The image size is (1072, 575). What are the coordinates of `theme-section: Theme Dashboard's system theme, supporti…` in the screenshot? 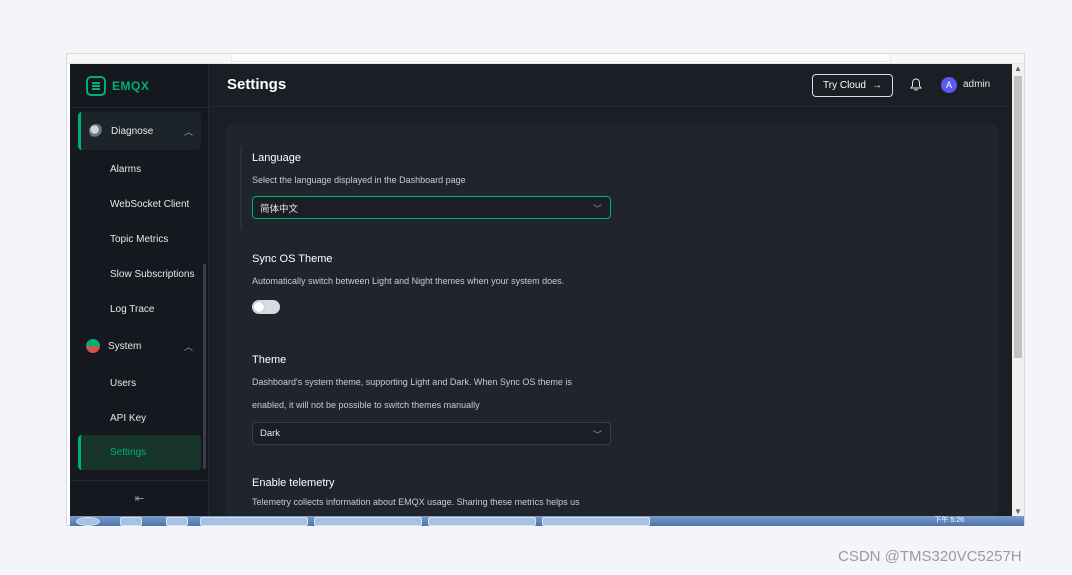 It's located at (431, 399).